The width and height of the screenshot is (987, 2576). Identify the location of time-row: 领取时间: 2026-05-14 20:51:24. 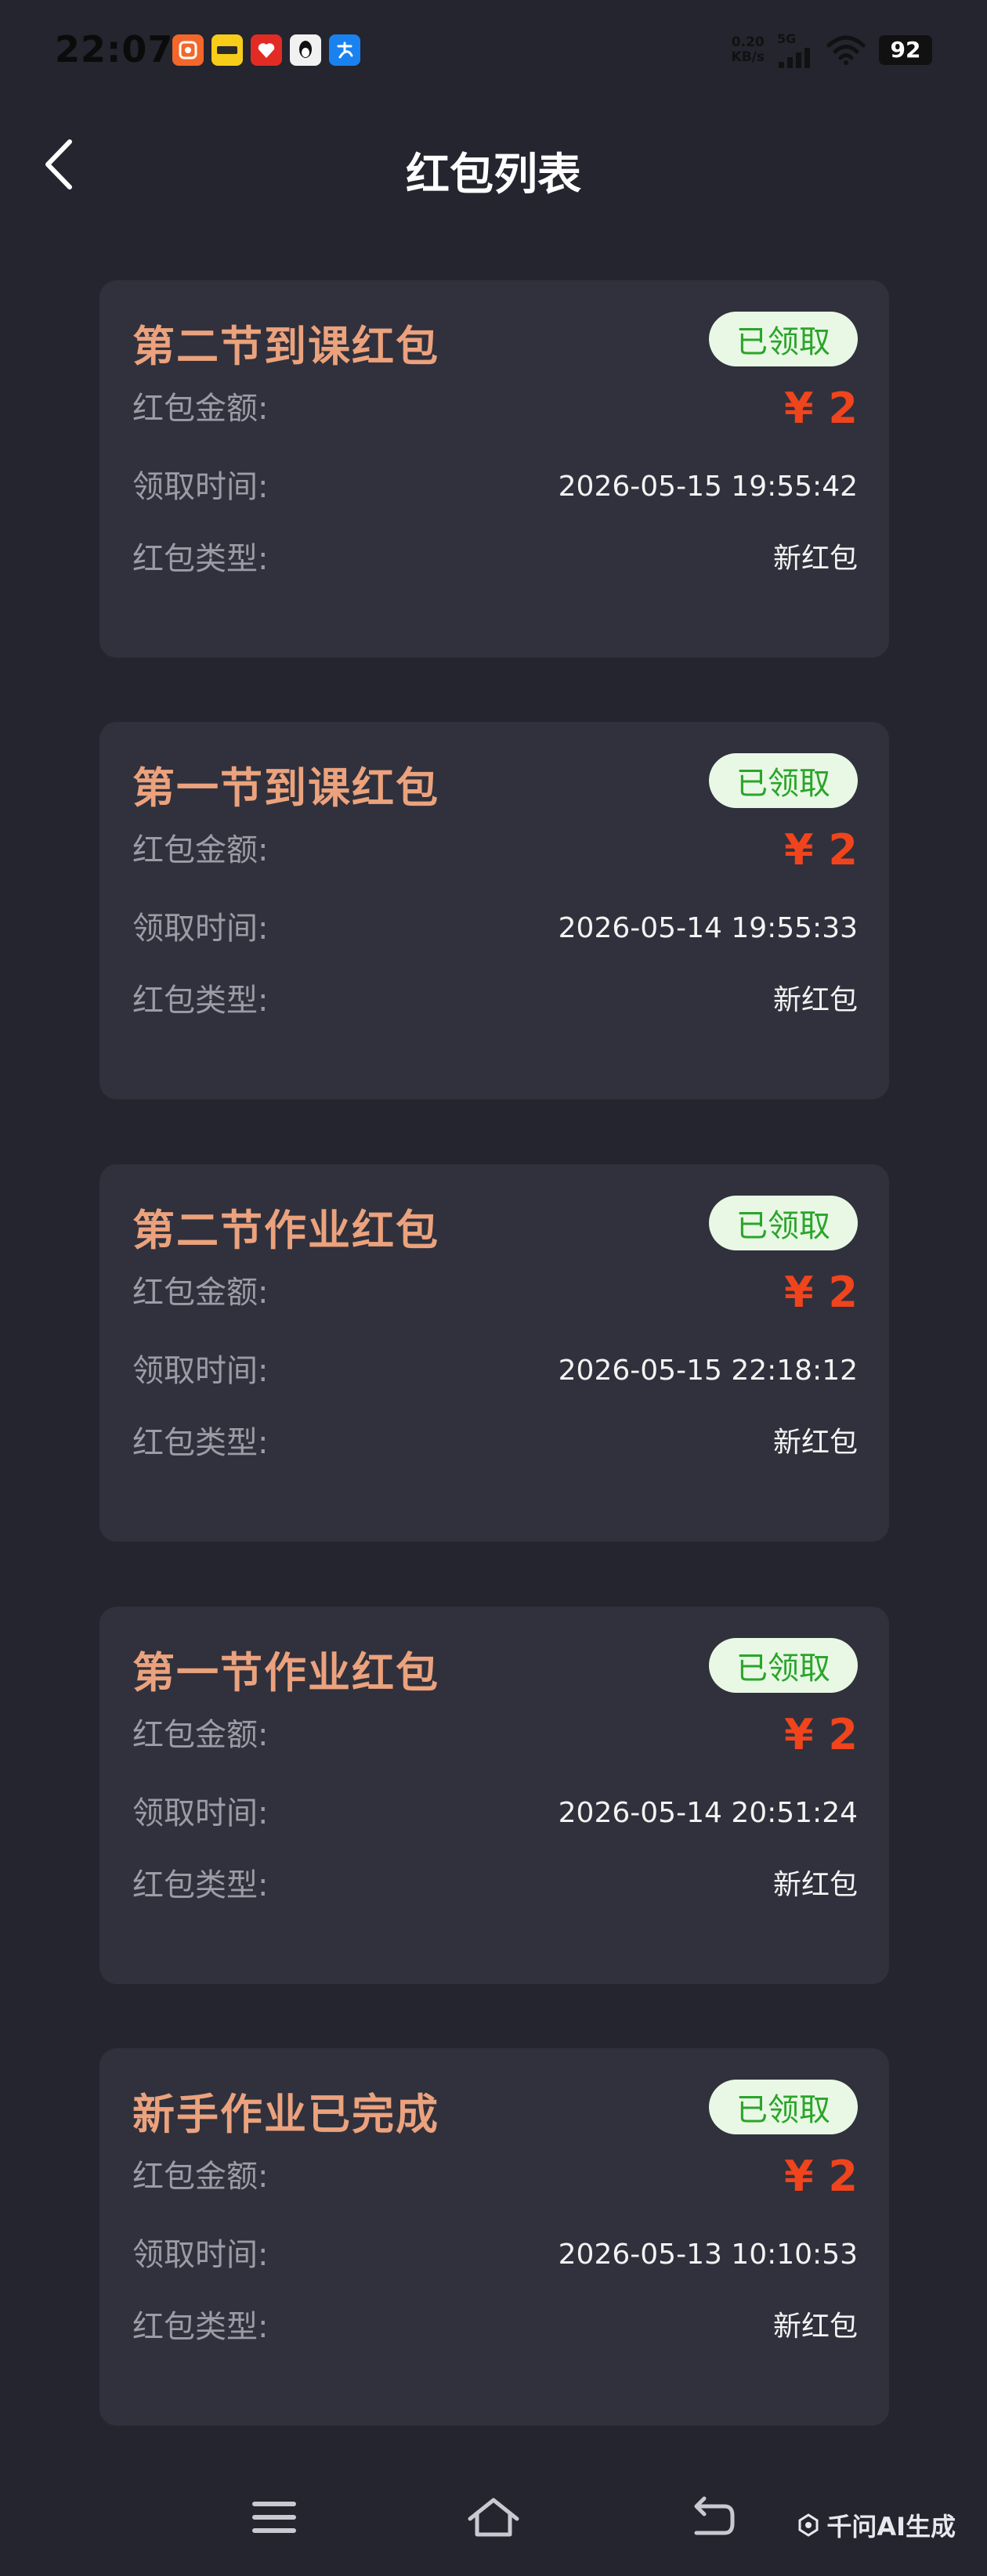
(495, 1814).